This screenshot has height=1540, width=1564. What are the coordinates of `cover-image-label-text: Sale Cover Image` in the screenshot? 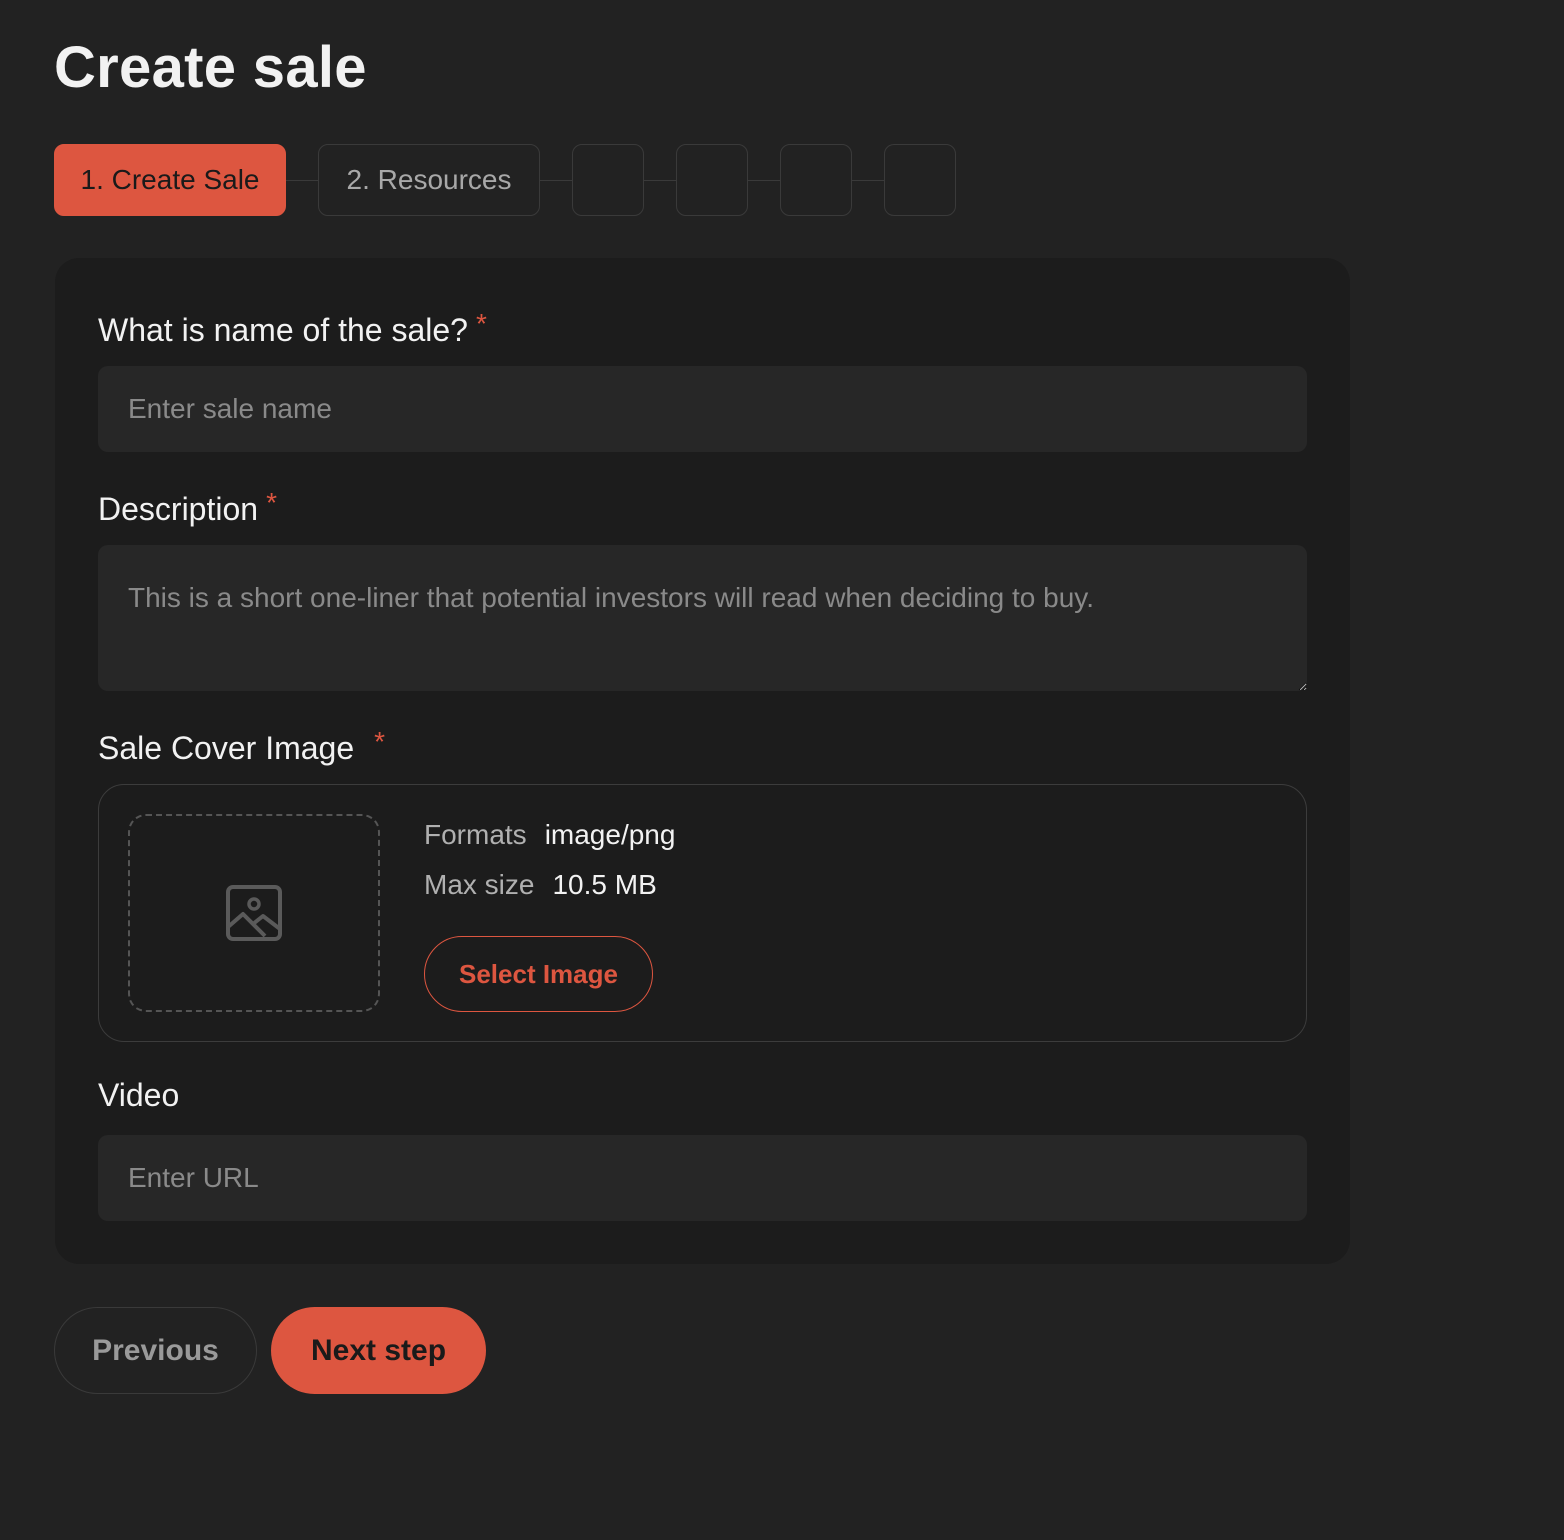 It's located at (226, 748).